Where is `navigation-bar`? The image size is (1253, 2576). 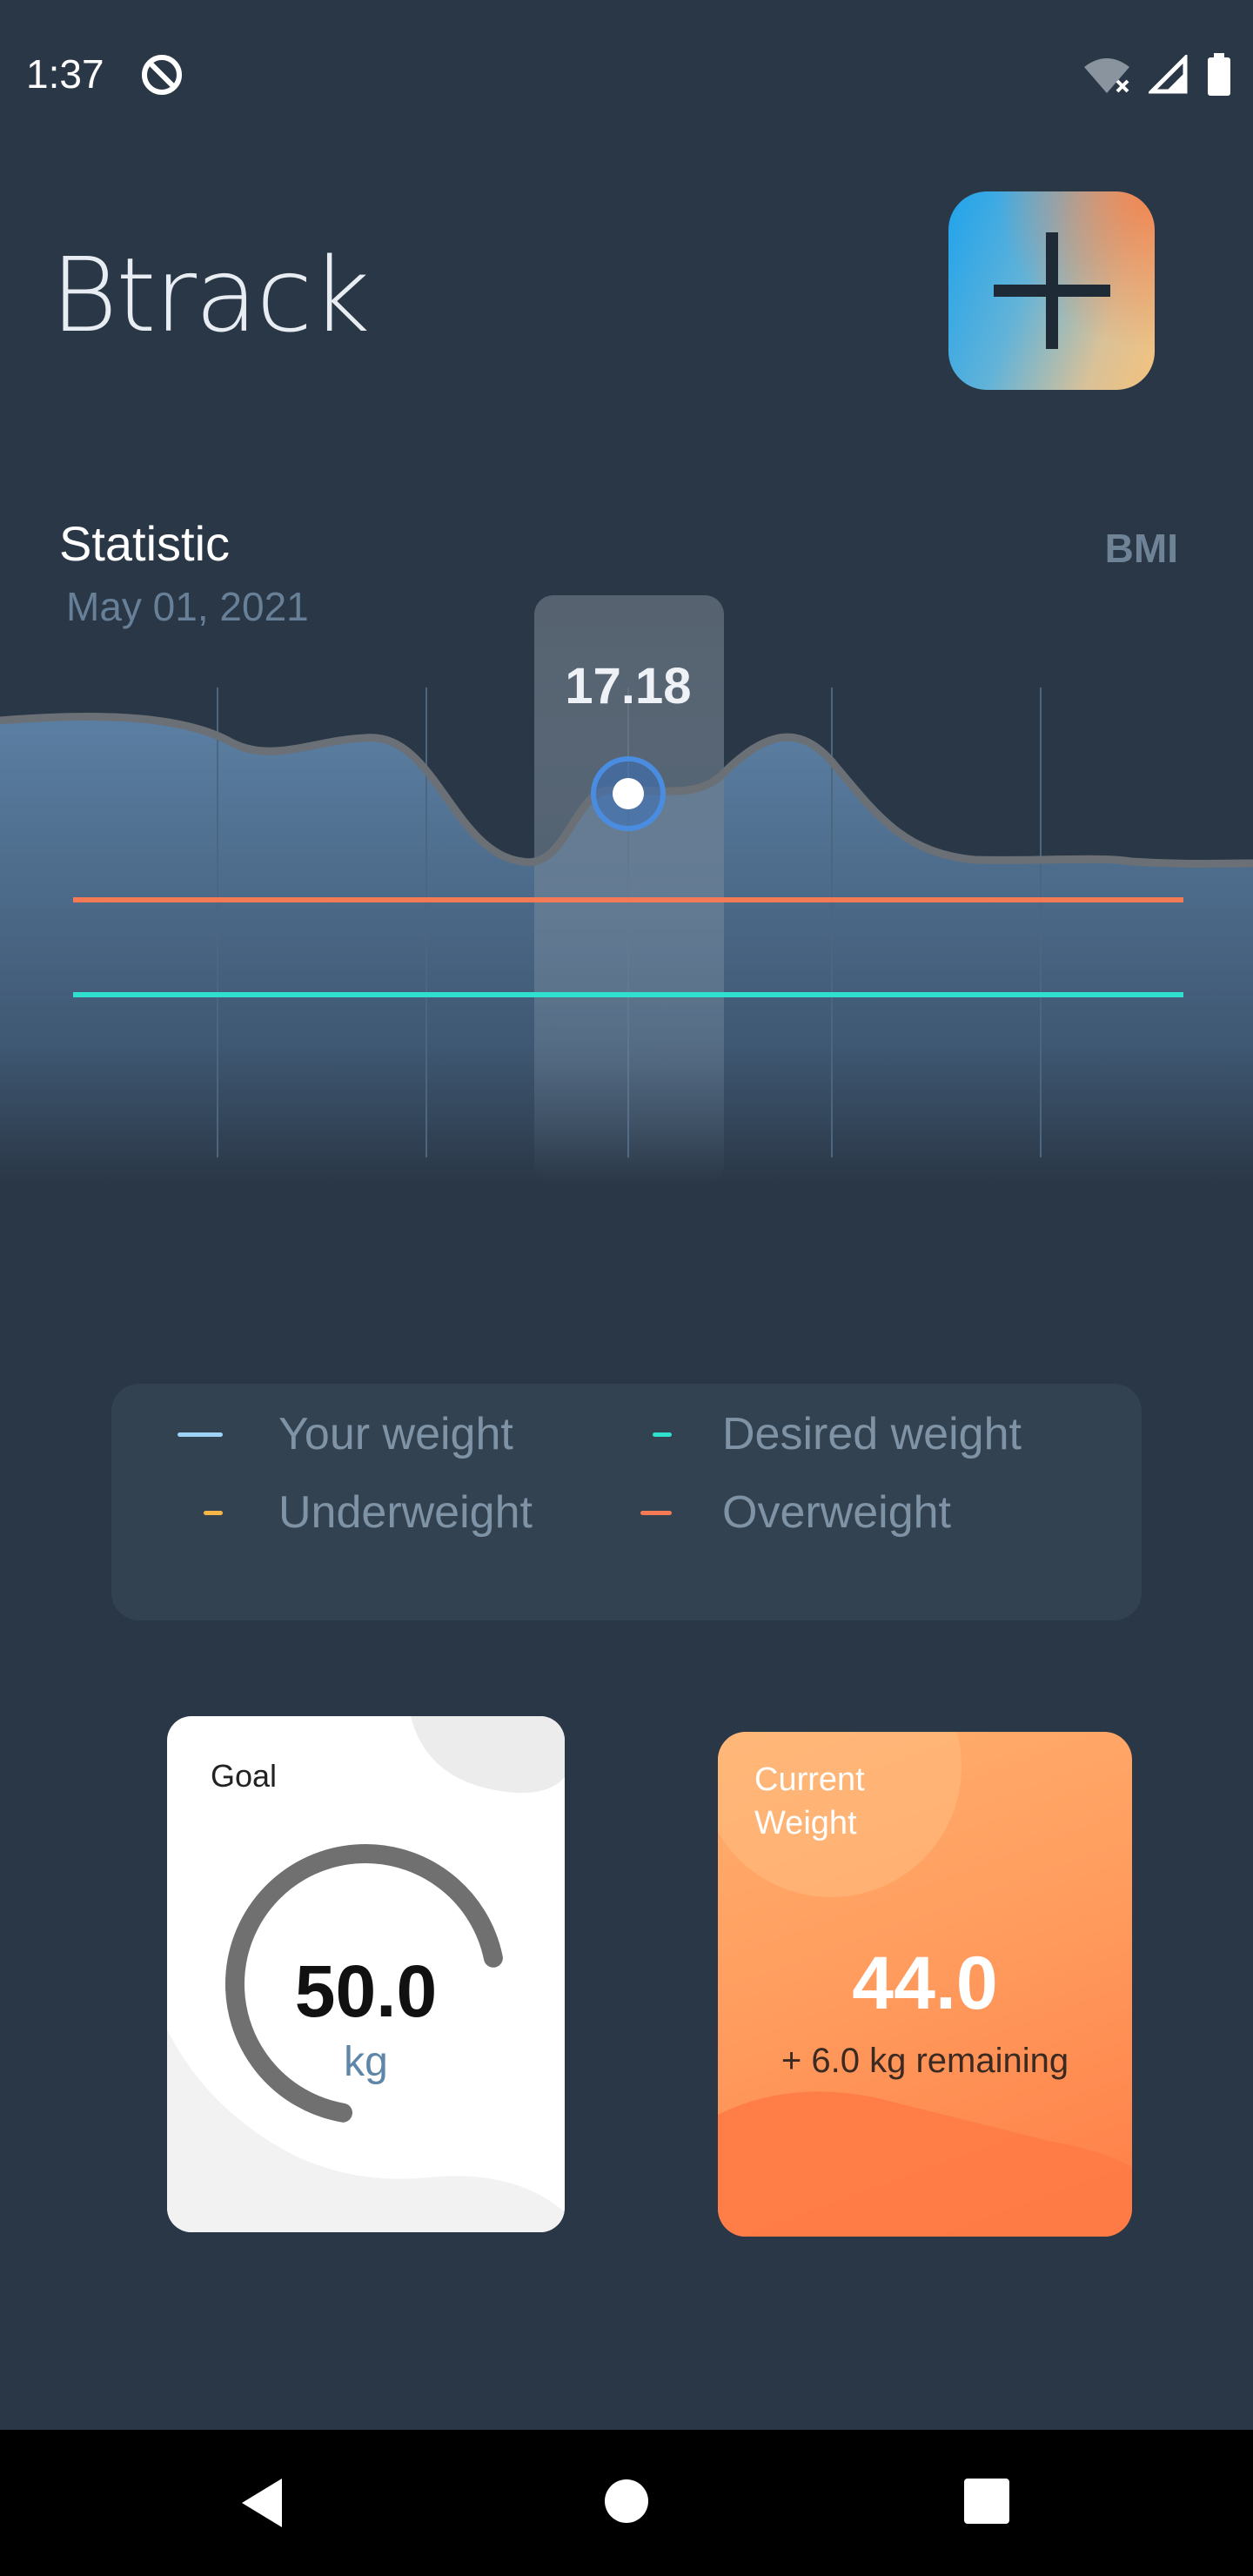 navigation-bar is located at coordinates (626, 2503).